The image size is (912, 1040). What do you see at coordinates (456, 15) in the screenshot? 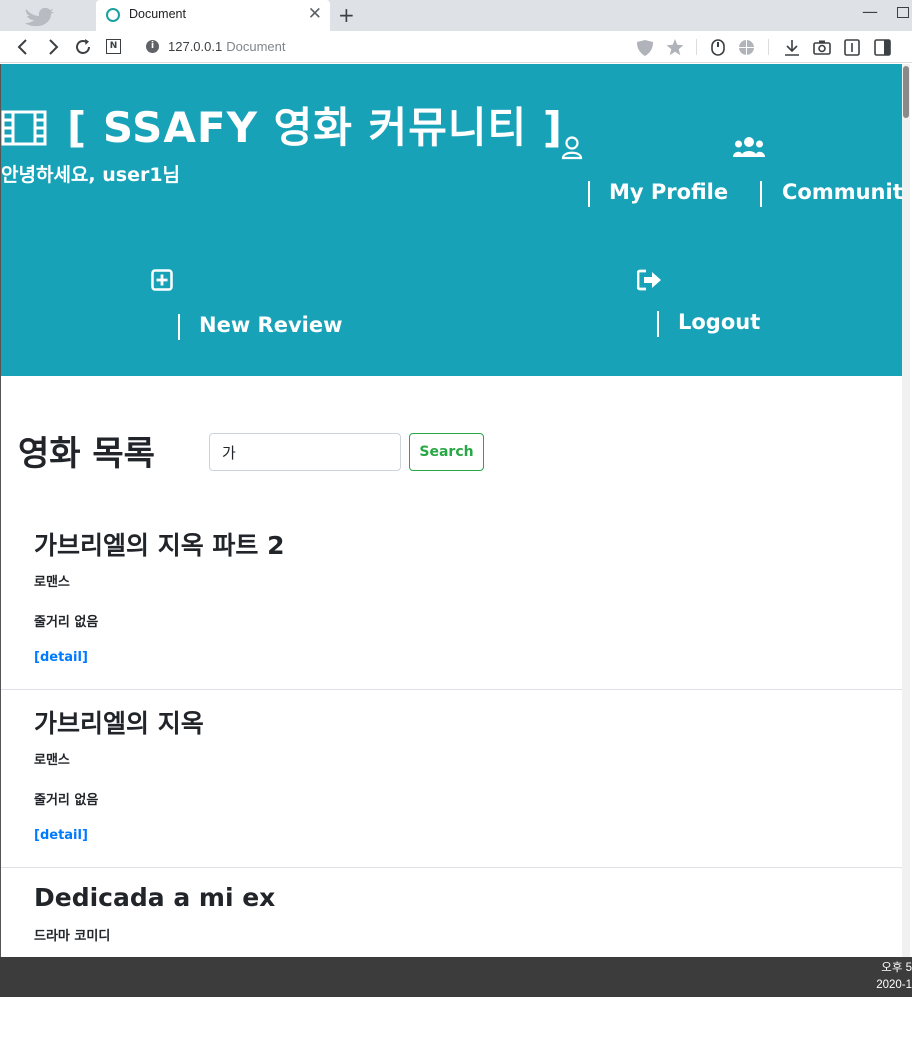
I see `browser-tab-bar: Document ✕ + —` at bounding box center [456, 15].